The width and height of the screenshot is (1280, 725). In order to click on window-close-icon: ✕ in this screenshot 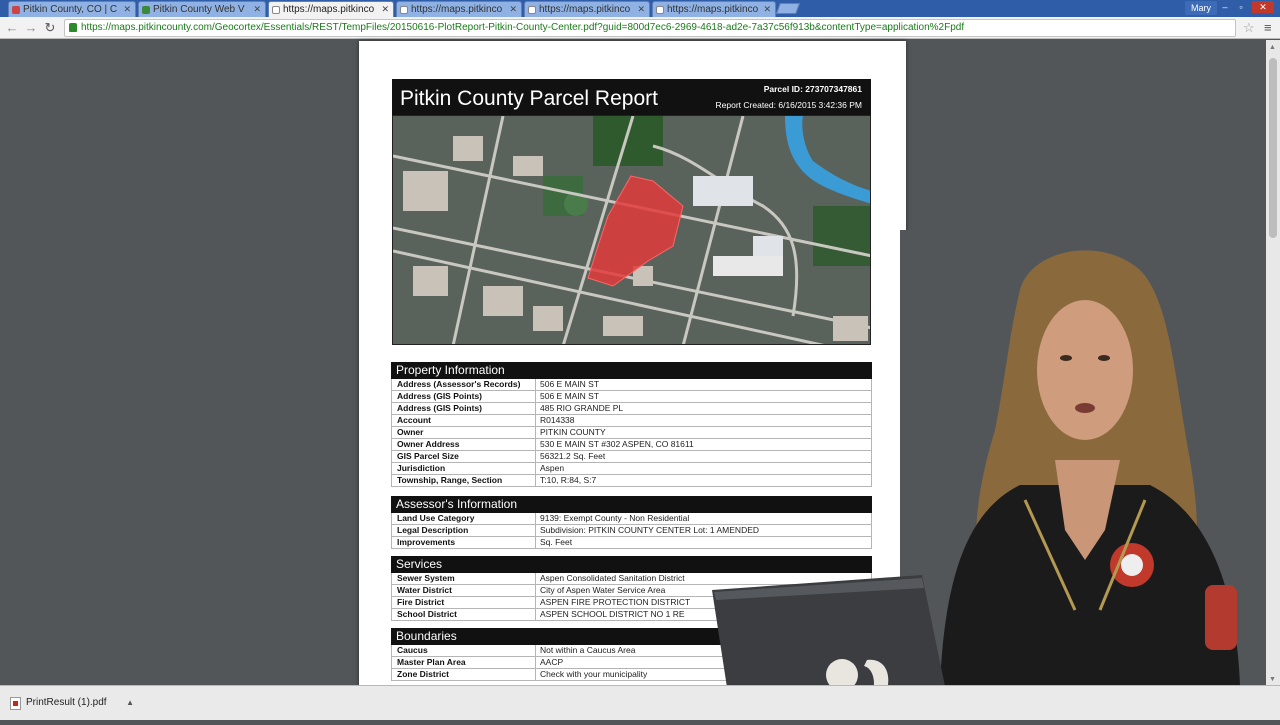, I will do `click(1263, 7)`.